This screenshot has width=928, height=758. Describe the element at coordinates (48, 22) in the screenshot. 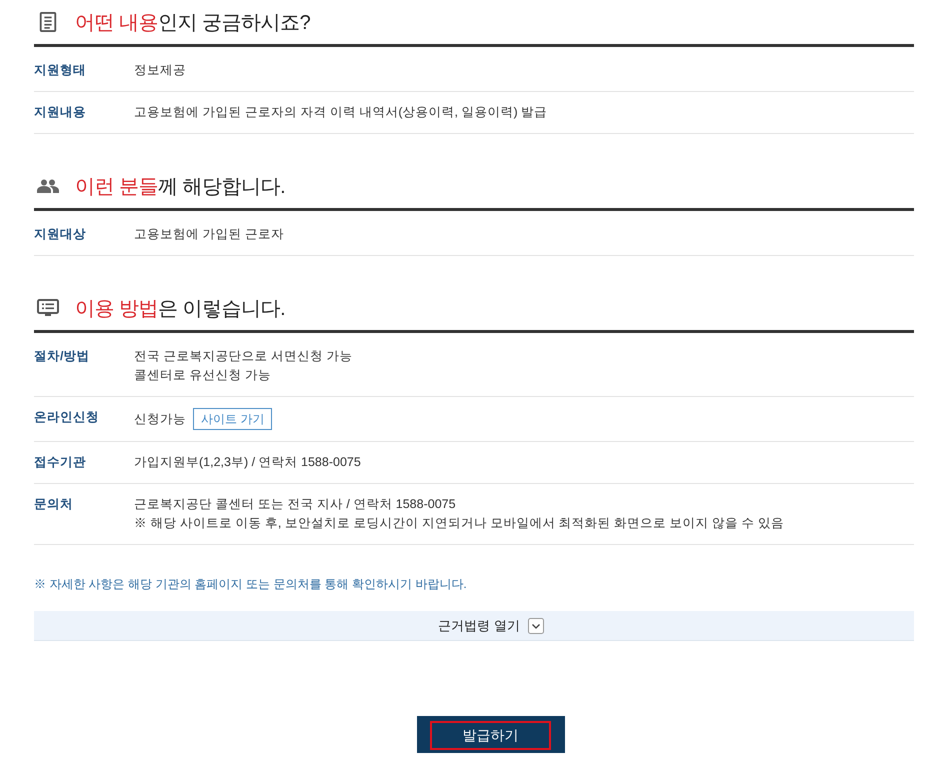

I see `document-icon` at that location.